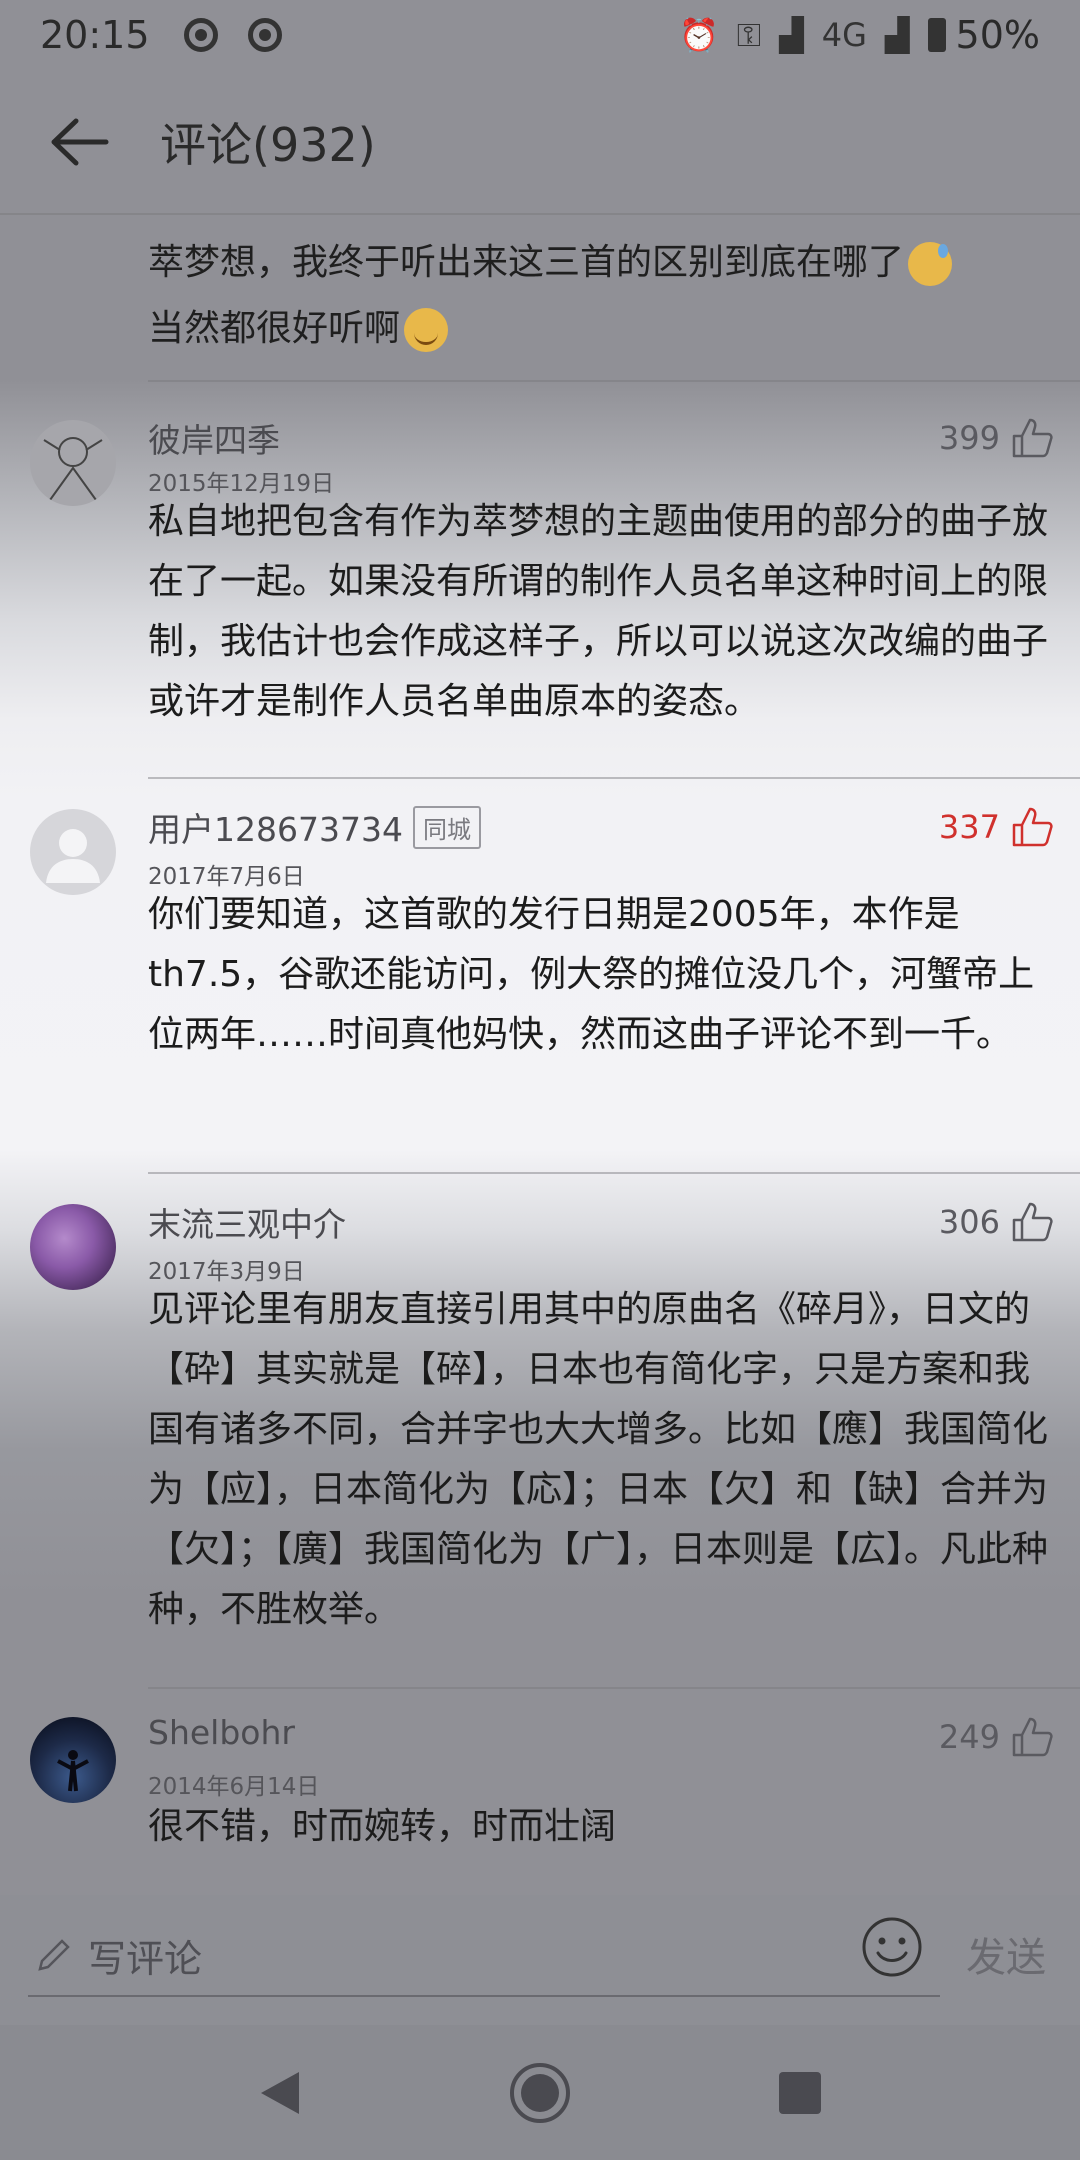  I want to click on comment-text-line: 当然都很好听啊, so click(274, 328).